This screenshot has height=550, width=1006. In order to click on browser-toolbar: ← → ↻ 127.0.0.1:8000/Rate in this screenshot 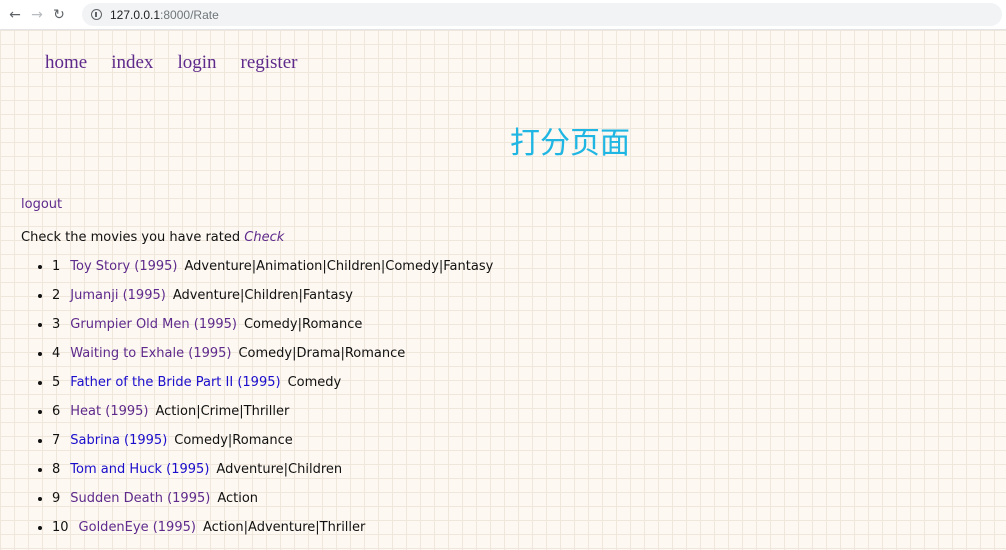, I will do `click(503, 15)`.